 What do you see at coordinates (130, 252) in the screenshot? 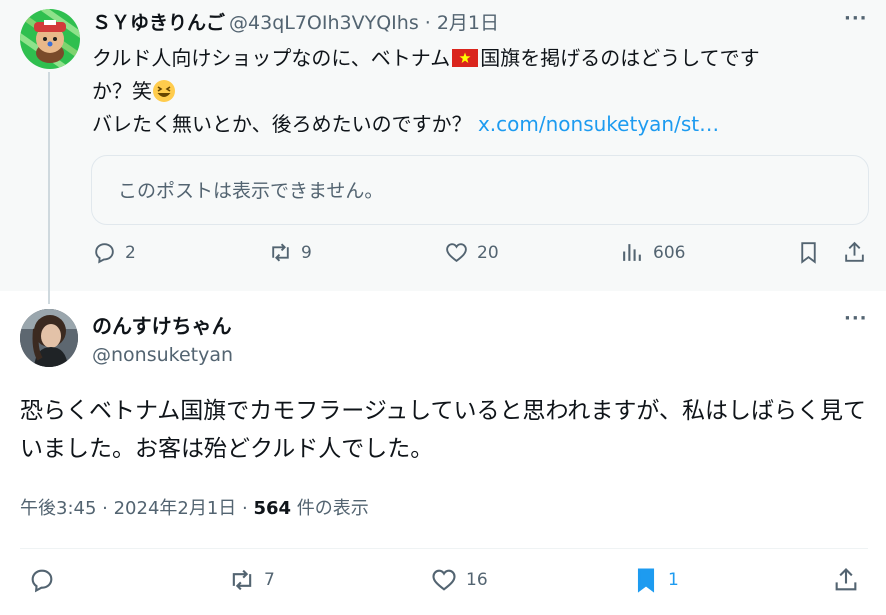
I see `reply-count: 2` at bounding box center [130, 252].